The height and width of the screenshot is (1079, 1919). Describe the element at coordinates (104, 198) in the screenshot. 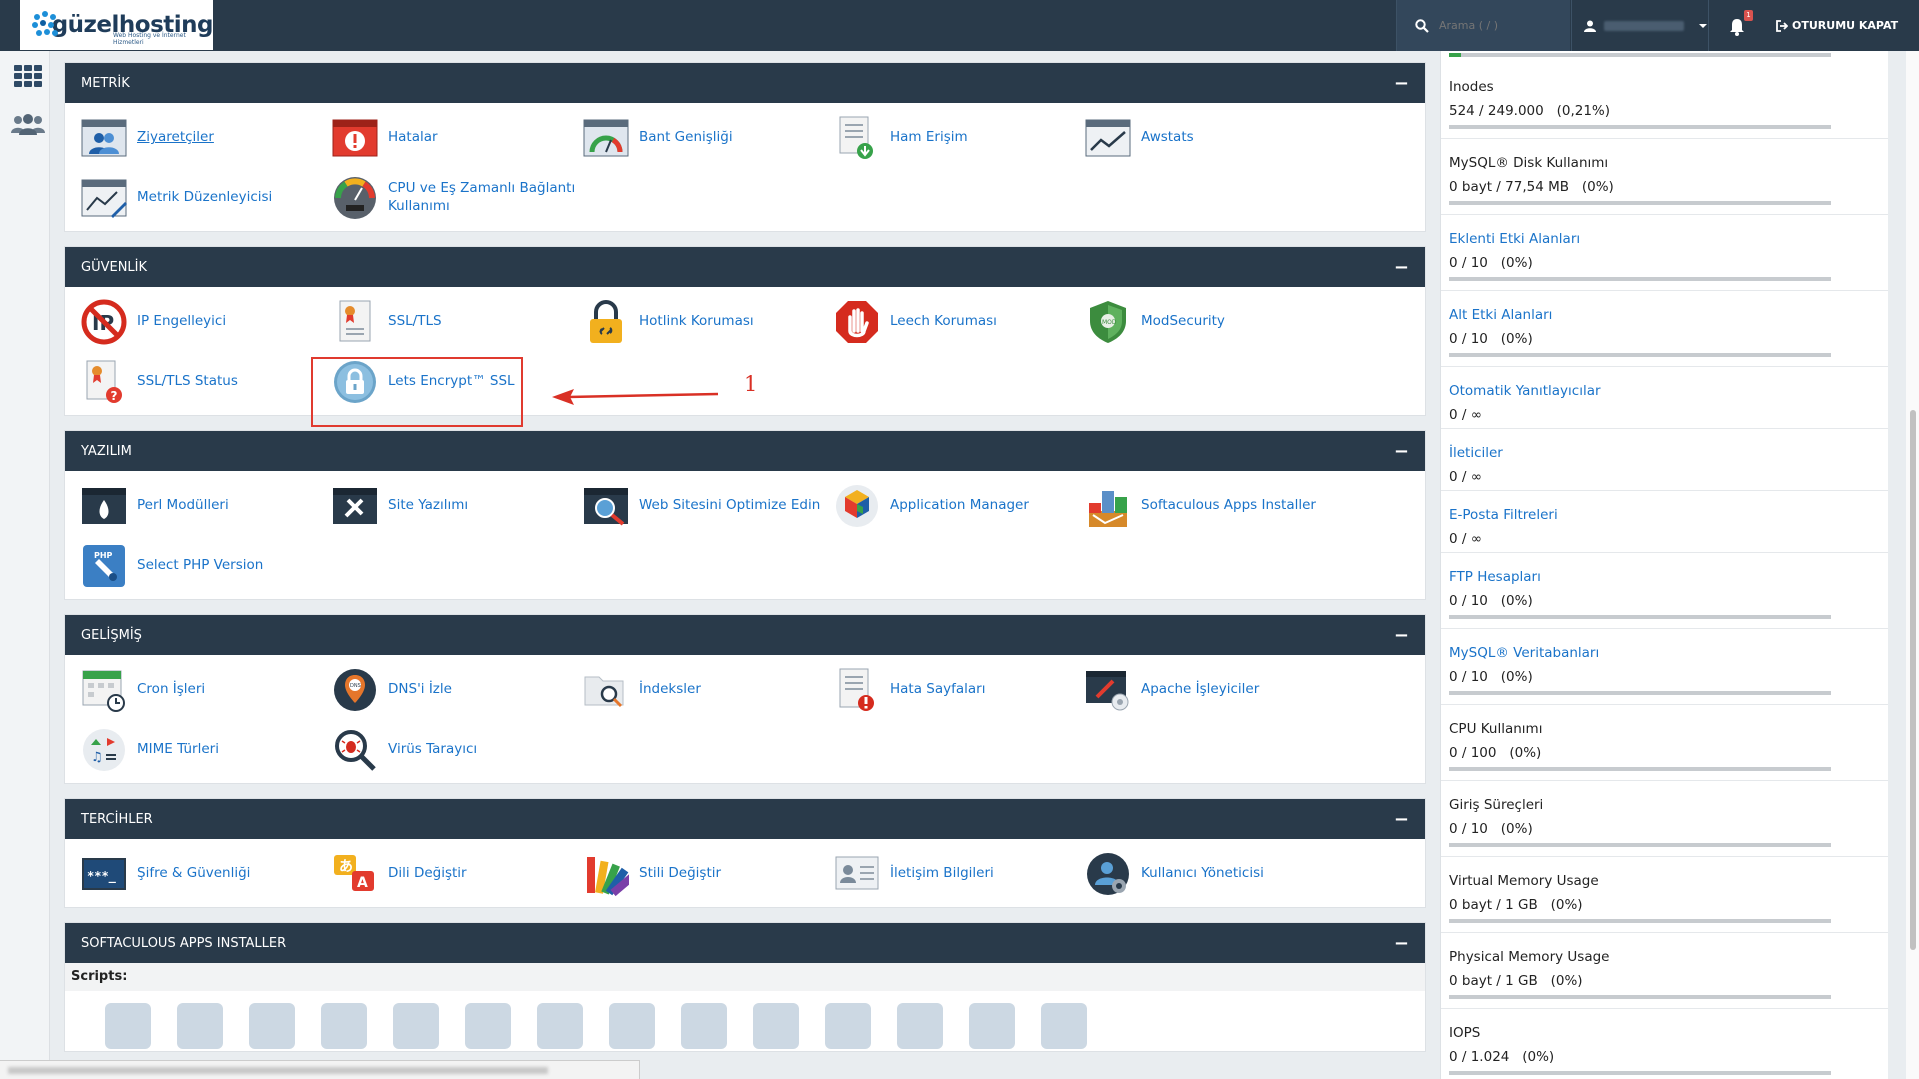

I see `metrics-editor-icon` at that location.